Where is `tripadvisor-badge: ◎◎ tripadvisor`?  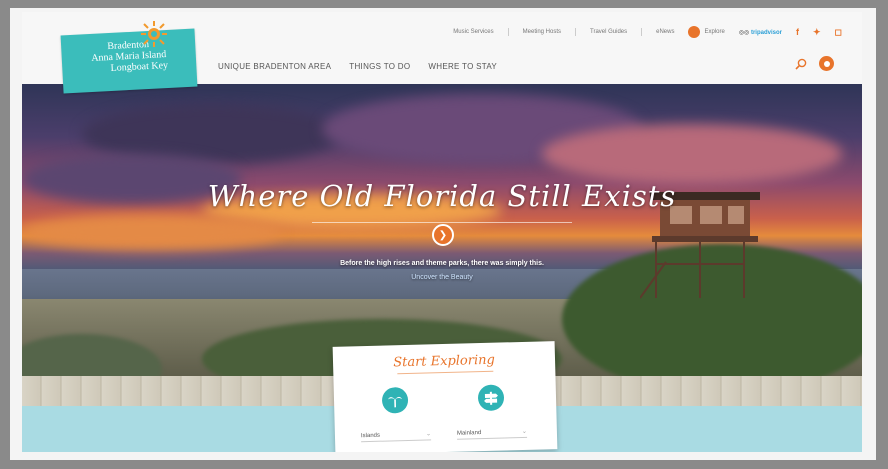
tripadvisor-badge: ◎◎ tripadvisor is located at coordinates (760, 32).